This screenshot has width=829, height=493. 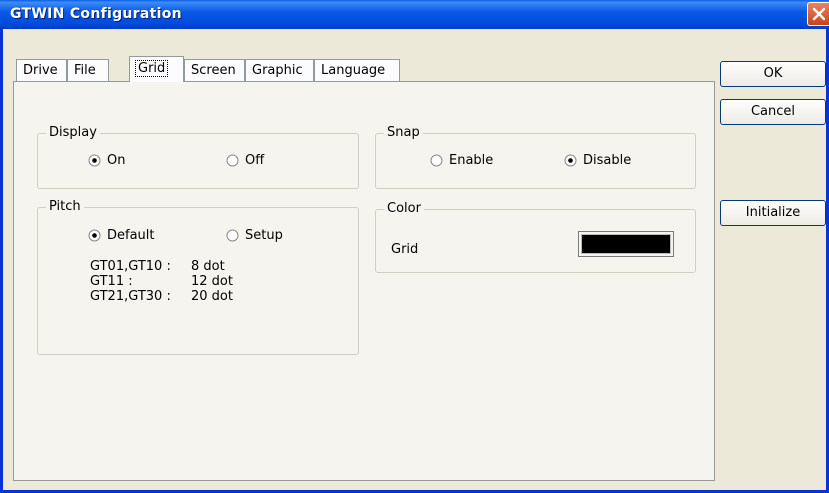 I want to click on display-off-label: Off, so click(x=255, y=160).